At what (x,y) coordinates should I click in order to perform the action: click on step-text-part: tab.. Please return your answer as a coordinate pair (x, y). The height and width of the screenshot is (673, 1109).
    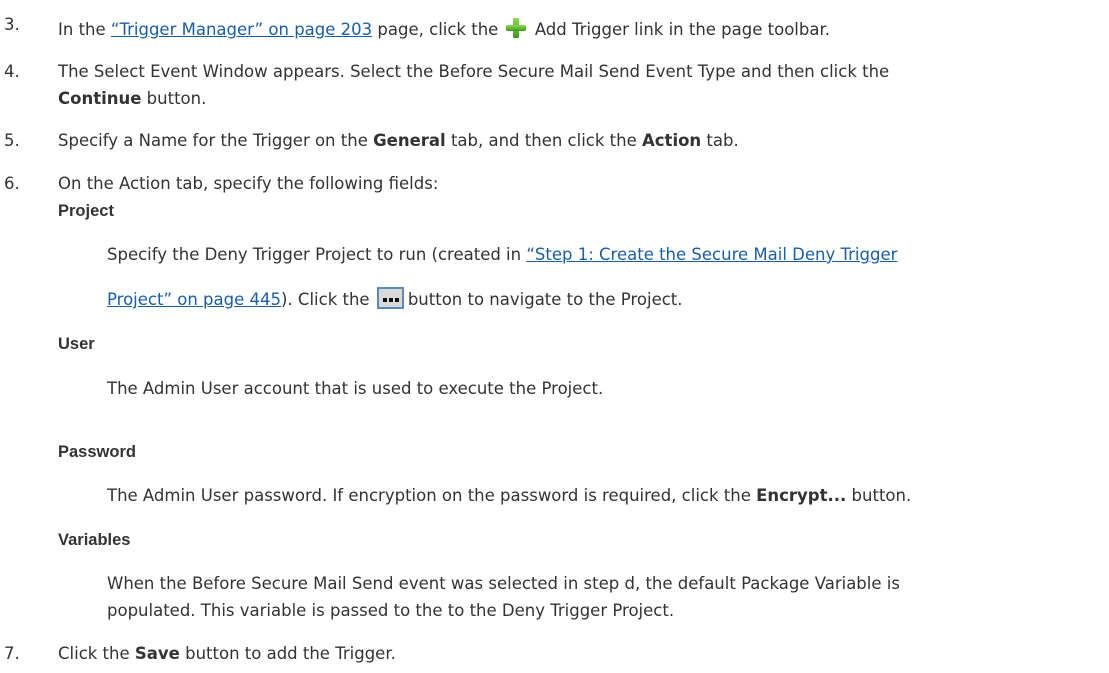
    Looking at the image, I should click on (720, 140).